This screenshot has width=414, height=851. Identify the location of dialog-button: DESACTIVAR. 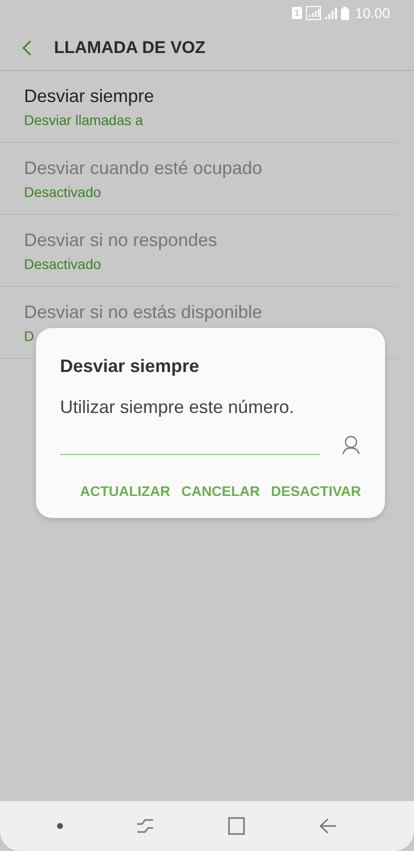
(316, 491).